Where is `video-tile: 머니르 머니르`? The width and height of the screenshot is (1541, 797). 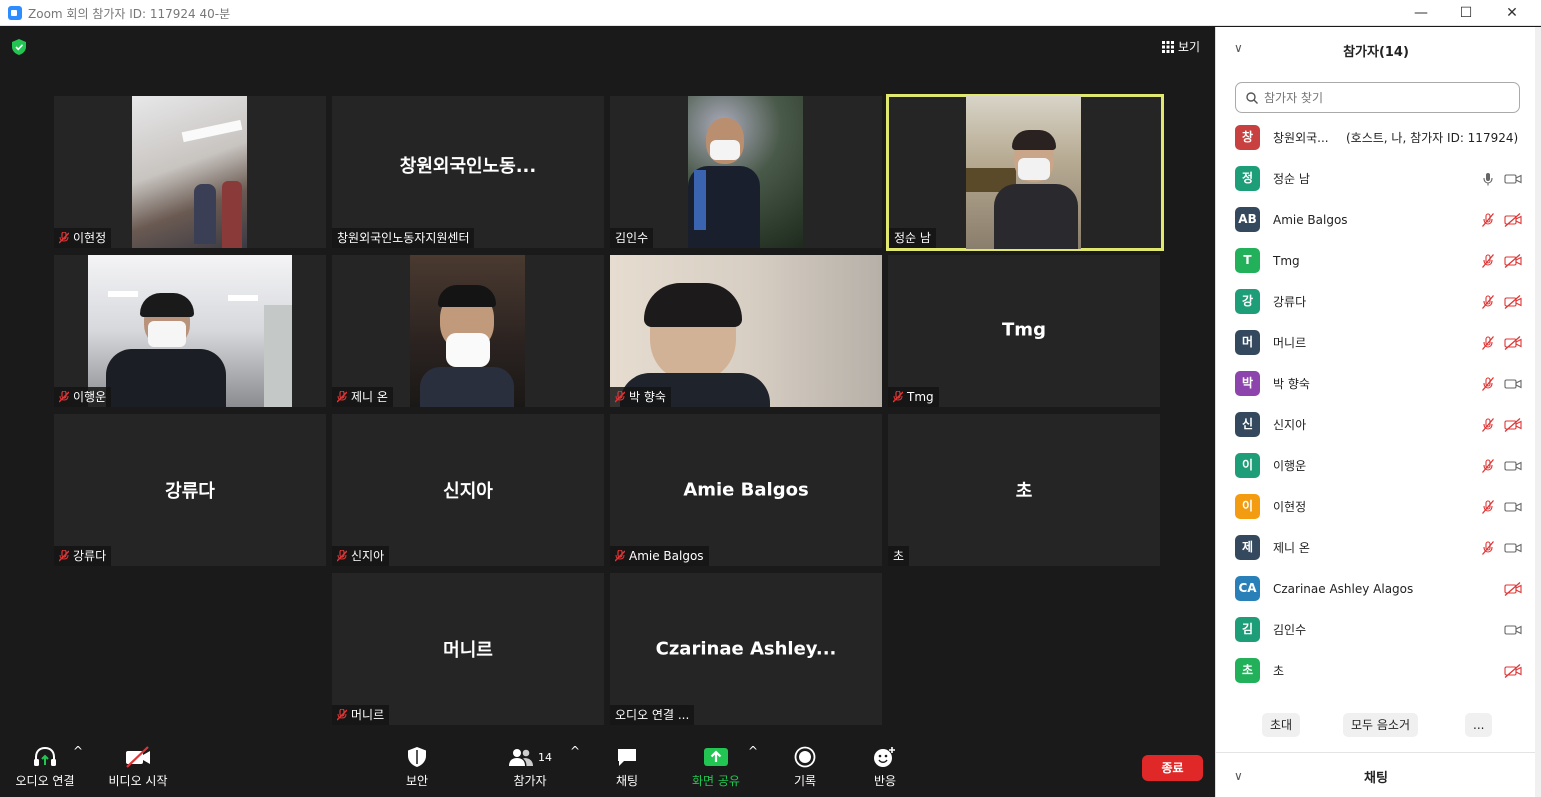 video-tile: 머니르 머니르 is located at coordinates (468, 649).